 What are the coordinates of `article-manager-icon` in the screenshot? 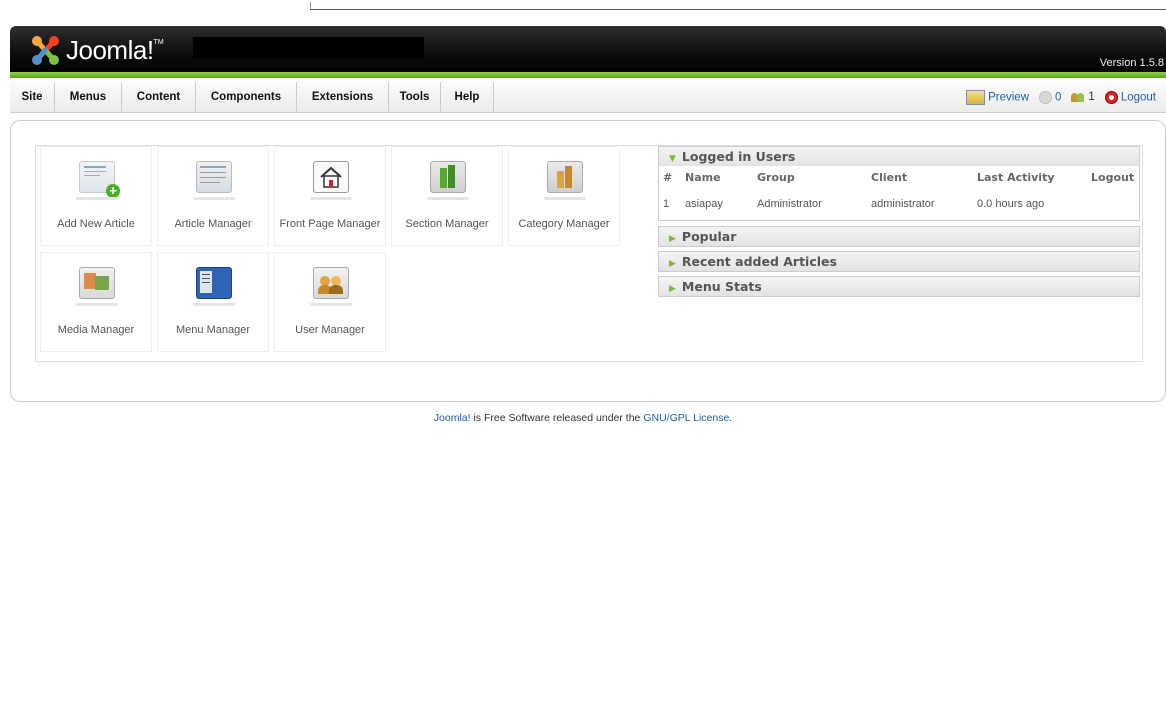 It's located at (214, 180).